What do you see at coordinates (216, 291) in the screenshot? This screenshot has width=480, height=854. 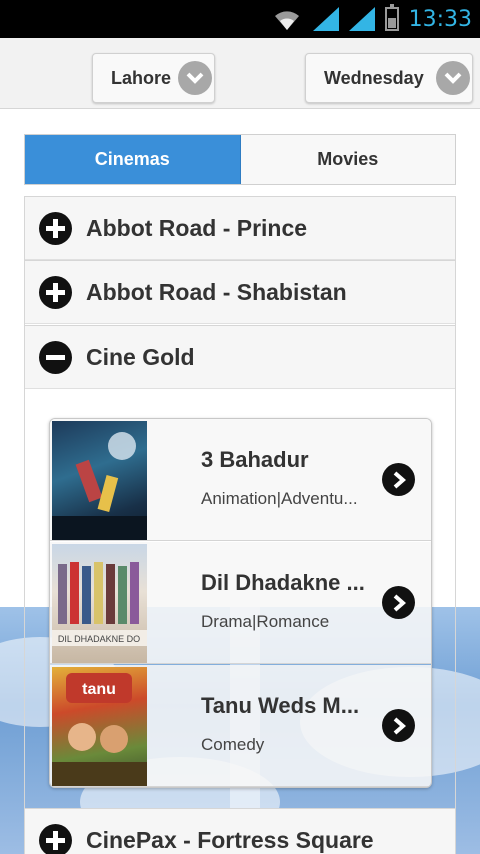 I see `cinema-name: Abbot Road - Shabistan` at bounding box center [216, 291].